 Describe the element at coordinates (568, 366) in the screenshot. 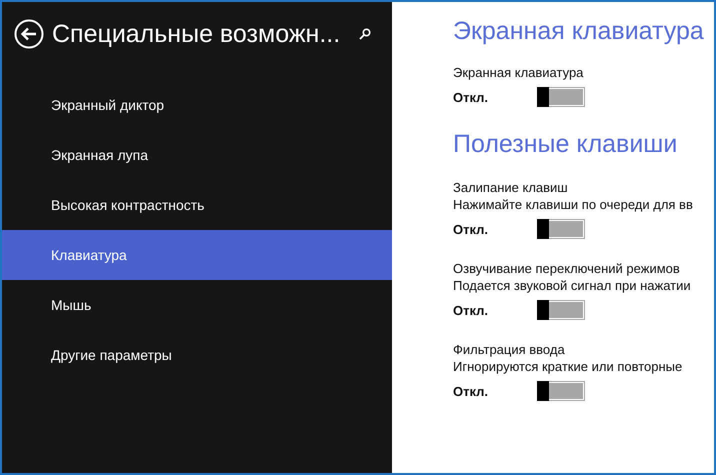

I see `setting-description: Игнорируются краткие или повторные` at that location.